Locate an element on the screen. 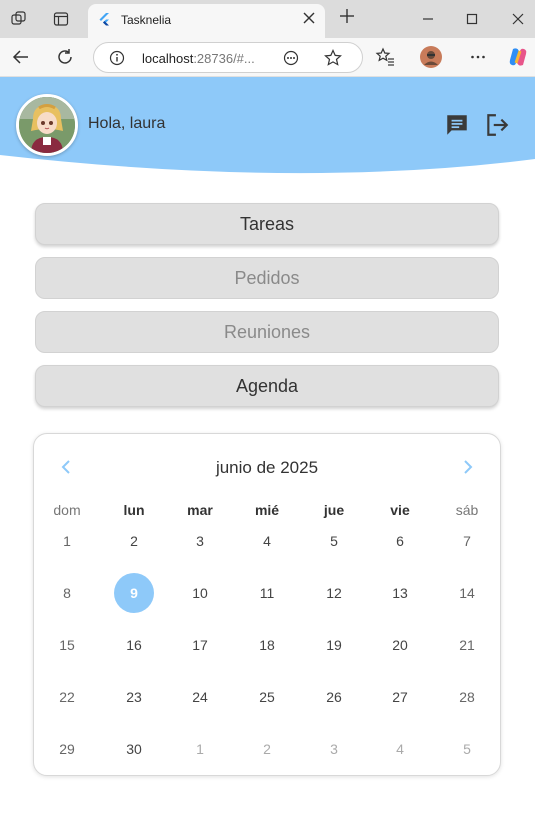  calendar-day: 2 is located at coordinates (134, 541).